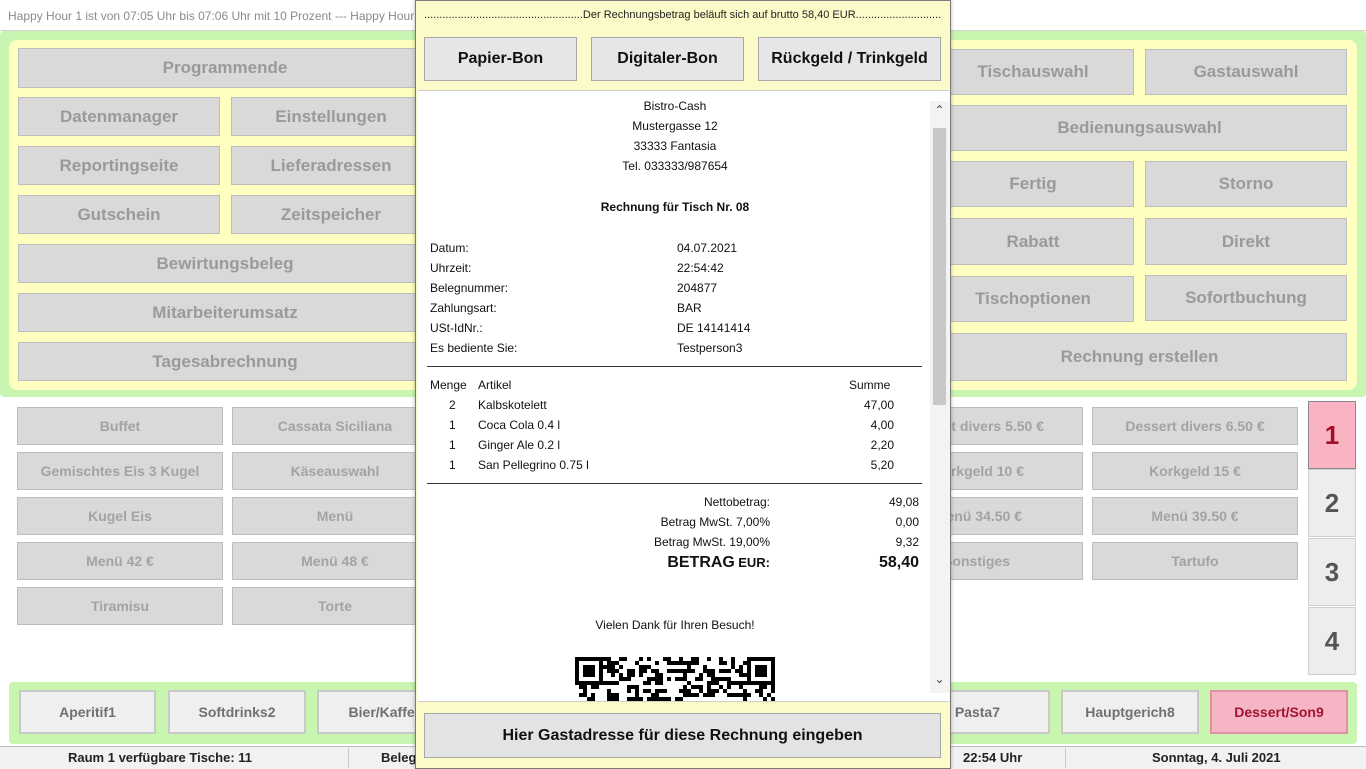  What do you see at coordinates (754, 562) in the screenshot?
I see `total-currency: EUR:` at bounding box center [754, 562].